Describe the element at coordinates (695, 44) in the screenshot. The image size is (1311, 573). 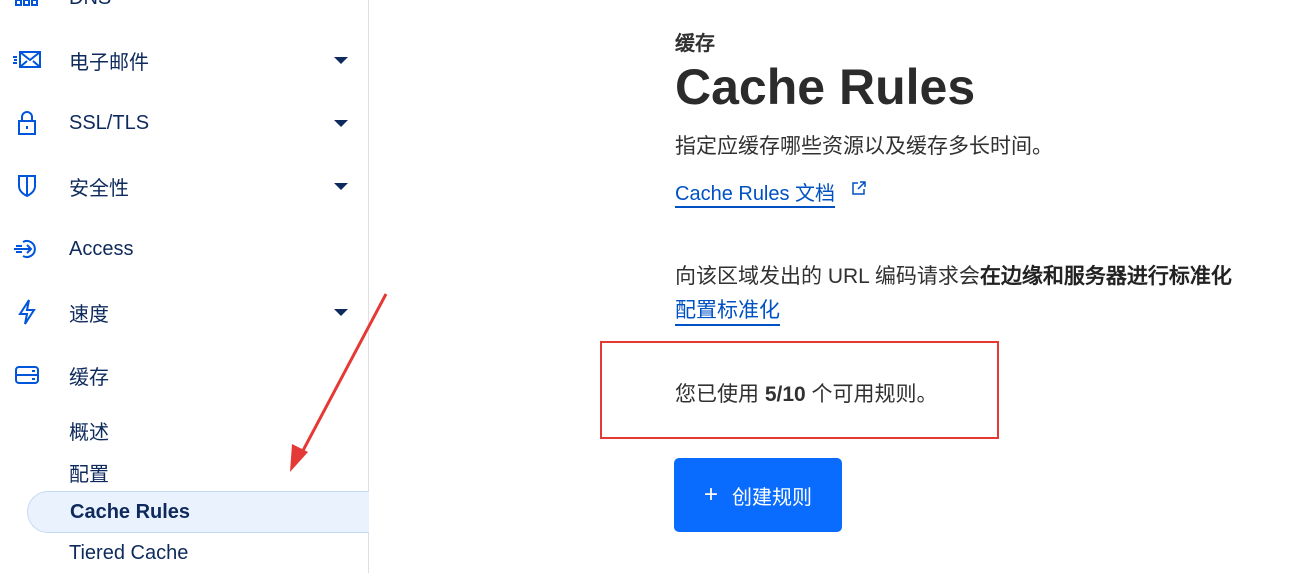
I see `section-eyebrow: 缓存` at that location.